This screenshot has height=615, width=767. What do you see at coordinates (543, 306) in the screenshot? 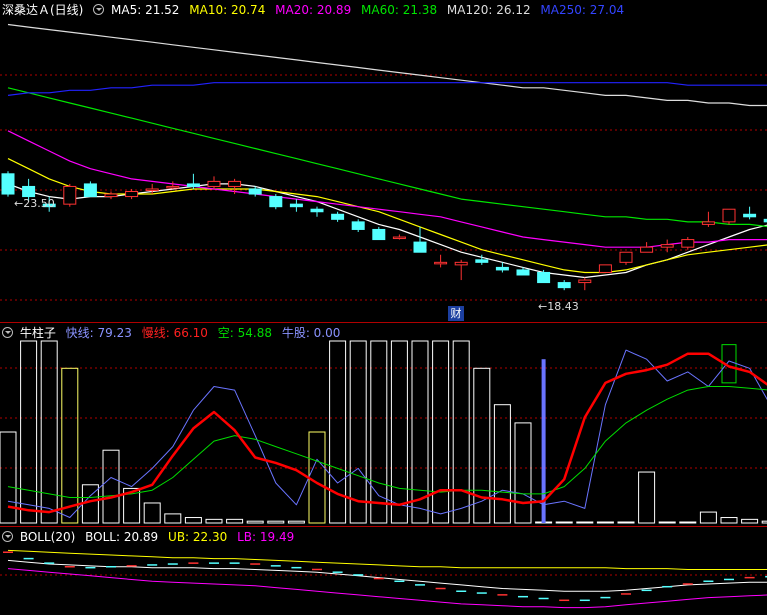
I see `low-arrow-icon: ←` at bounding box center [543, 306].